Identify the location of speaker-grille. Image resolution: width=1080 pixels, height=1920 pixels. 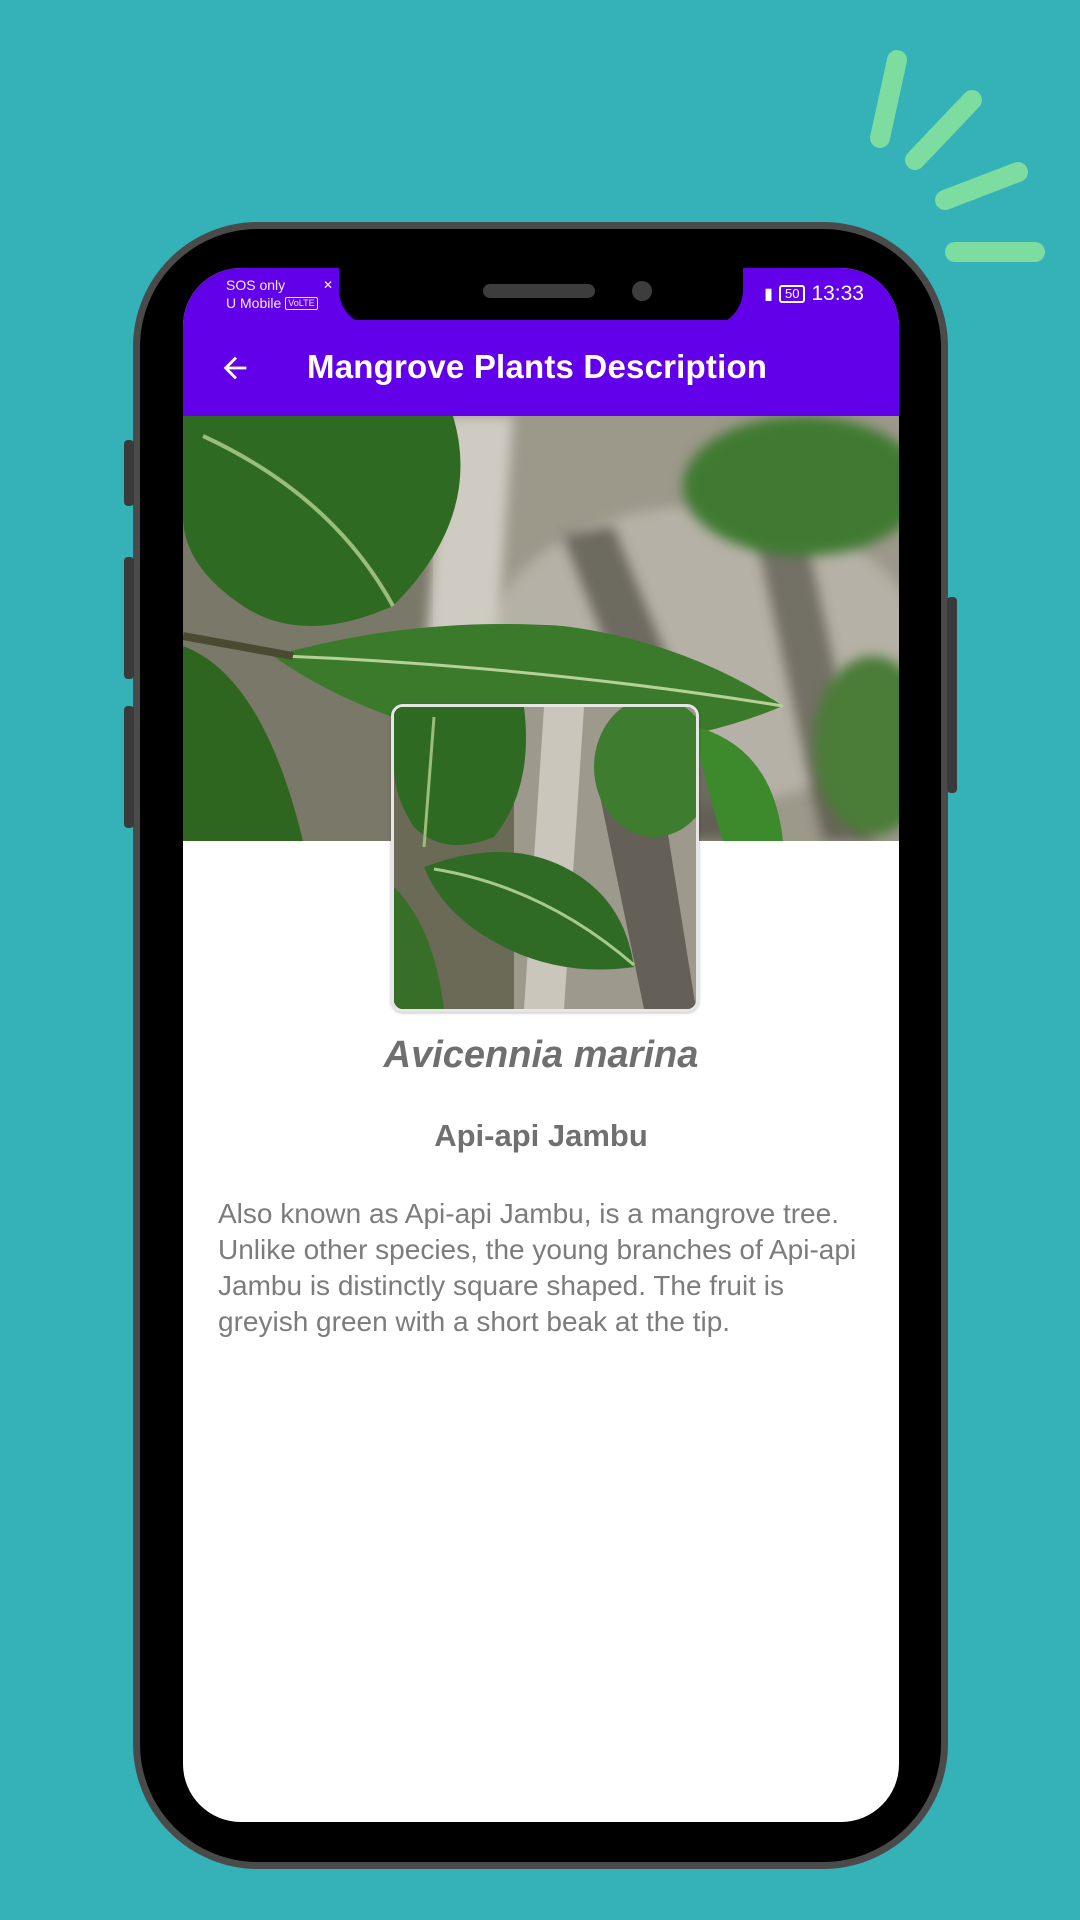
(539, 291).